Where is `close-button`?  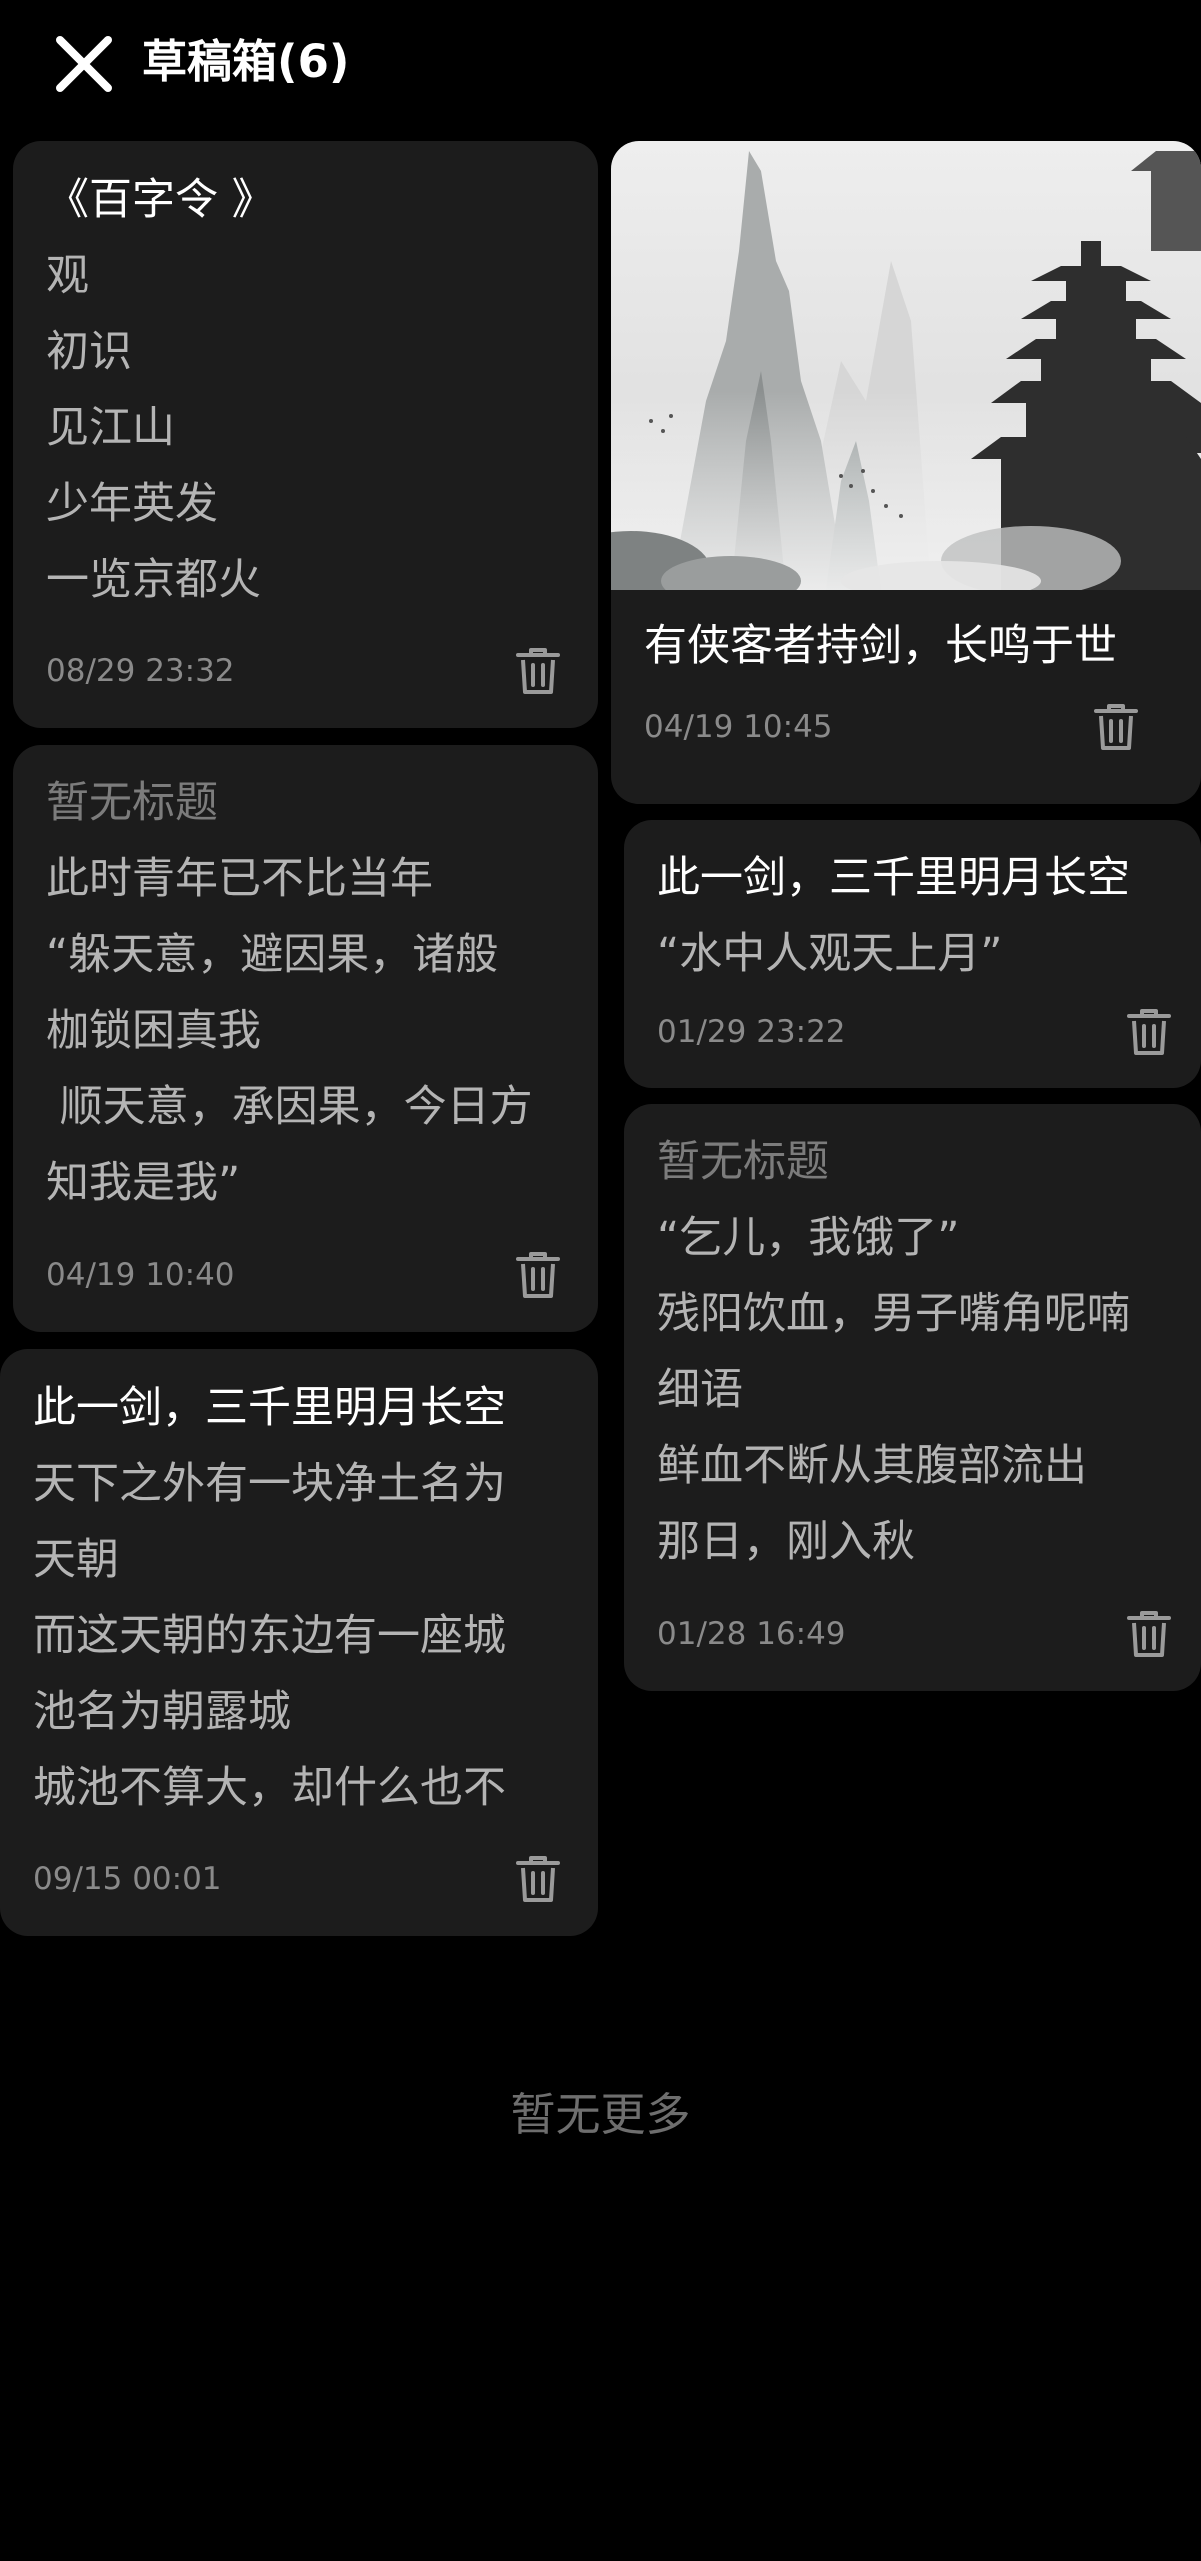
close-button is located at coordinates (84, 64).